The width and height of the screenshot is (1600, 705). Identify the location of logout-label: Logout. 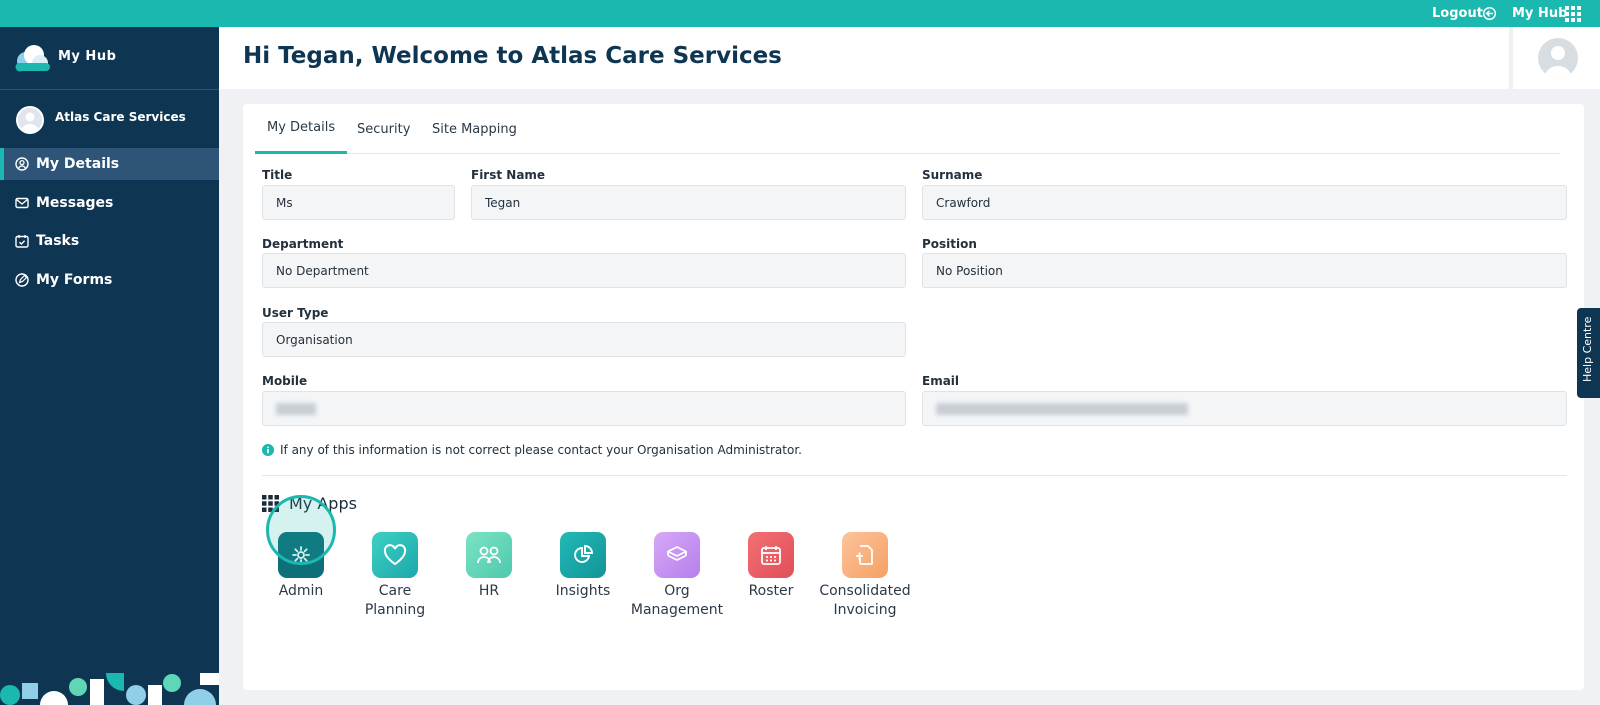
(1457, 13).